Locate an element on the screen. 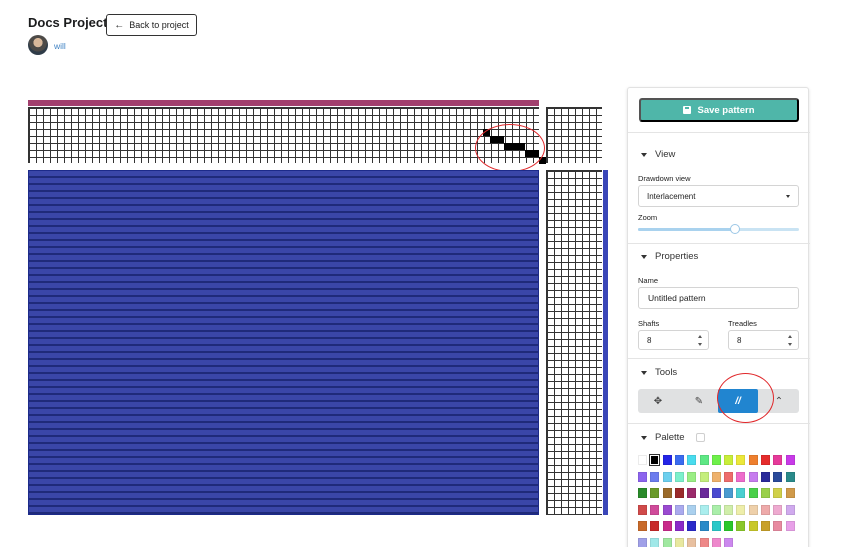  threading-grid is located at coordinates (287, 135).